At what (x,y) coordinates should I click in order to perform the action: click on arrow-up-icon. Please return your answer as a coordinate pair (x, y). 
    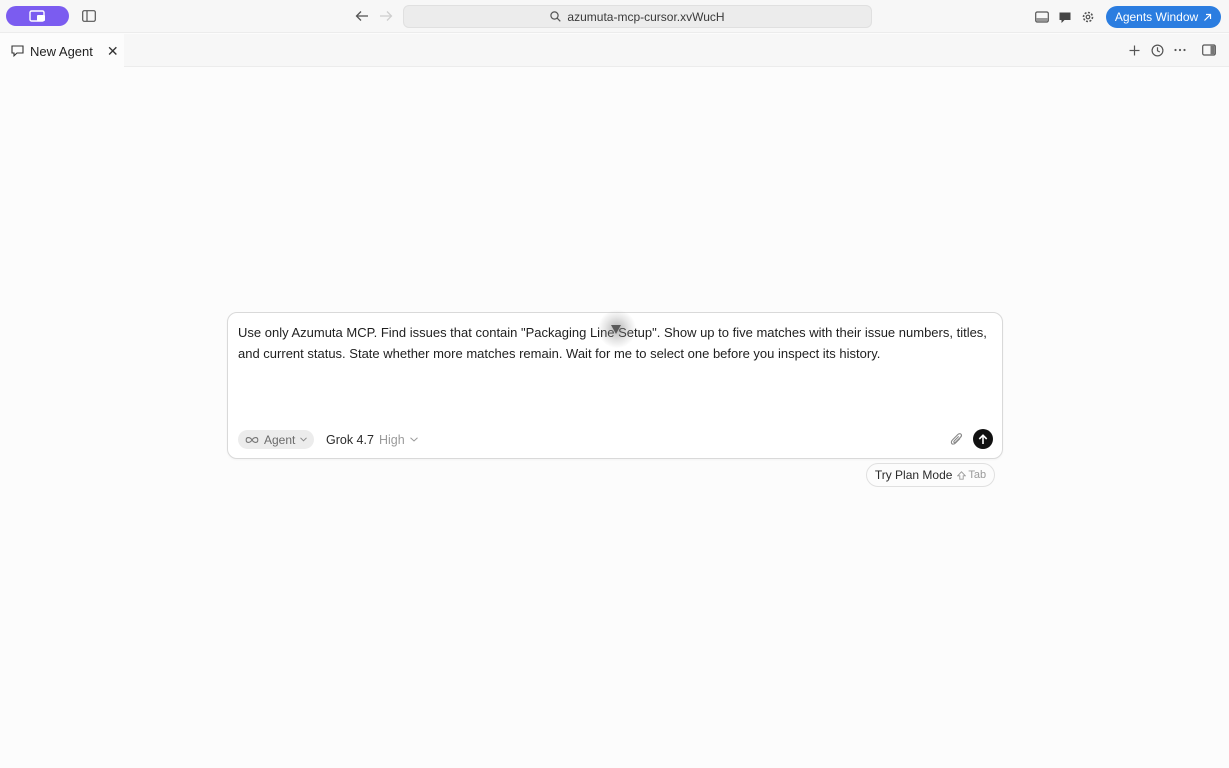
    Looking at the image, I should click on (983, 438).